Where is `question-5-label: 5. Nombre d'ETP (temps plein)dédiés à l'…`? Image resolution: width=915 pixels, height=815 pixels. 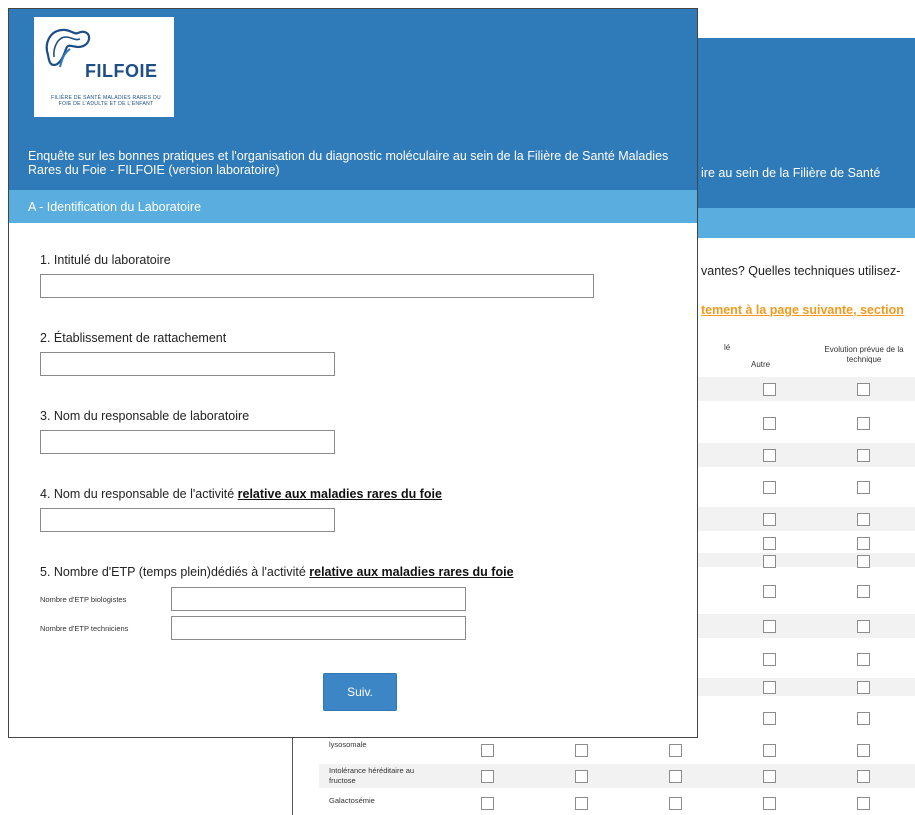 question-5-label: 5. Nombre d'ETP (temps plein)dédiés à l'… is located at coordinates (277, 572).